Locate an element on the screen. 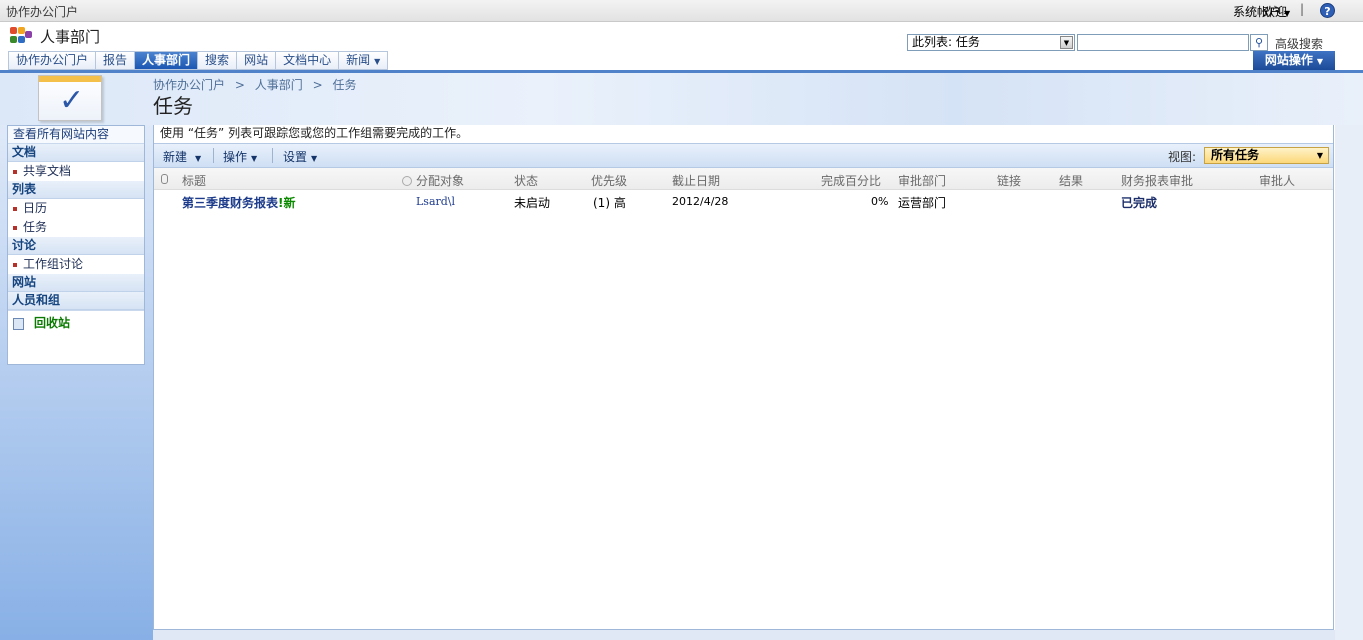 The image size is (1363, 640). view-all-site-content-link: 查看所有网站内容 is located at coordinates (76, 135).